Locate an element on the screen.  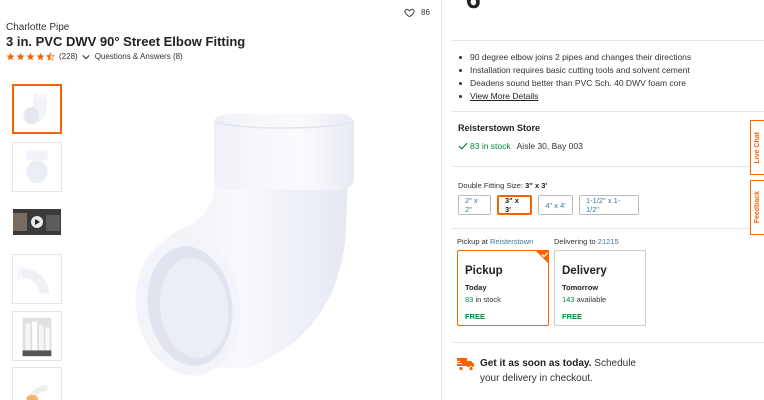
size-option-3in: 3" x 3' is located at coordinates (514, 205).